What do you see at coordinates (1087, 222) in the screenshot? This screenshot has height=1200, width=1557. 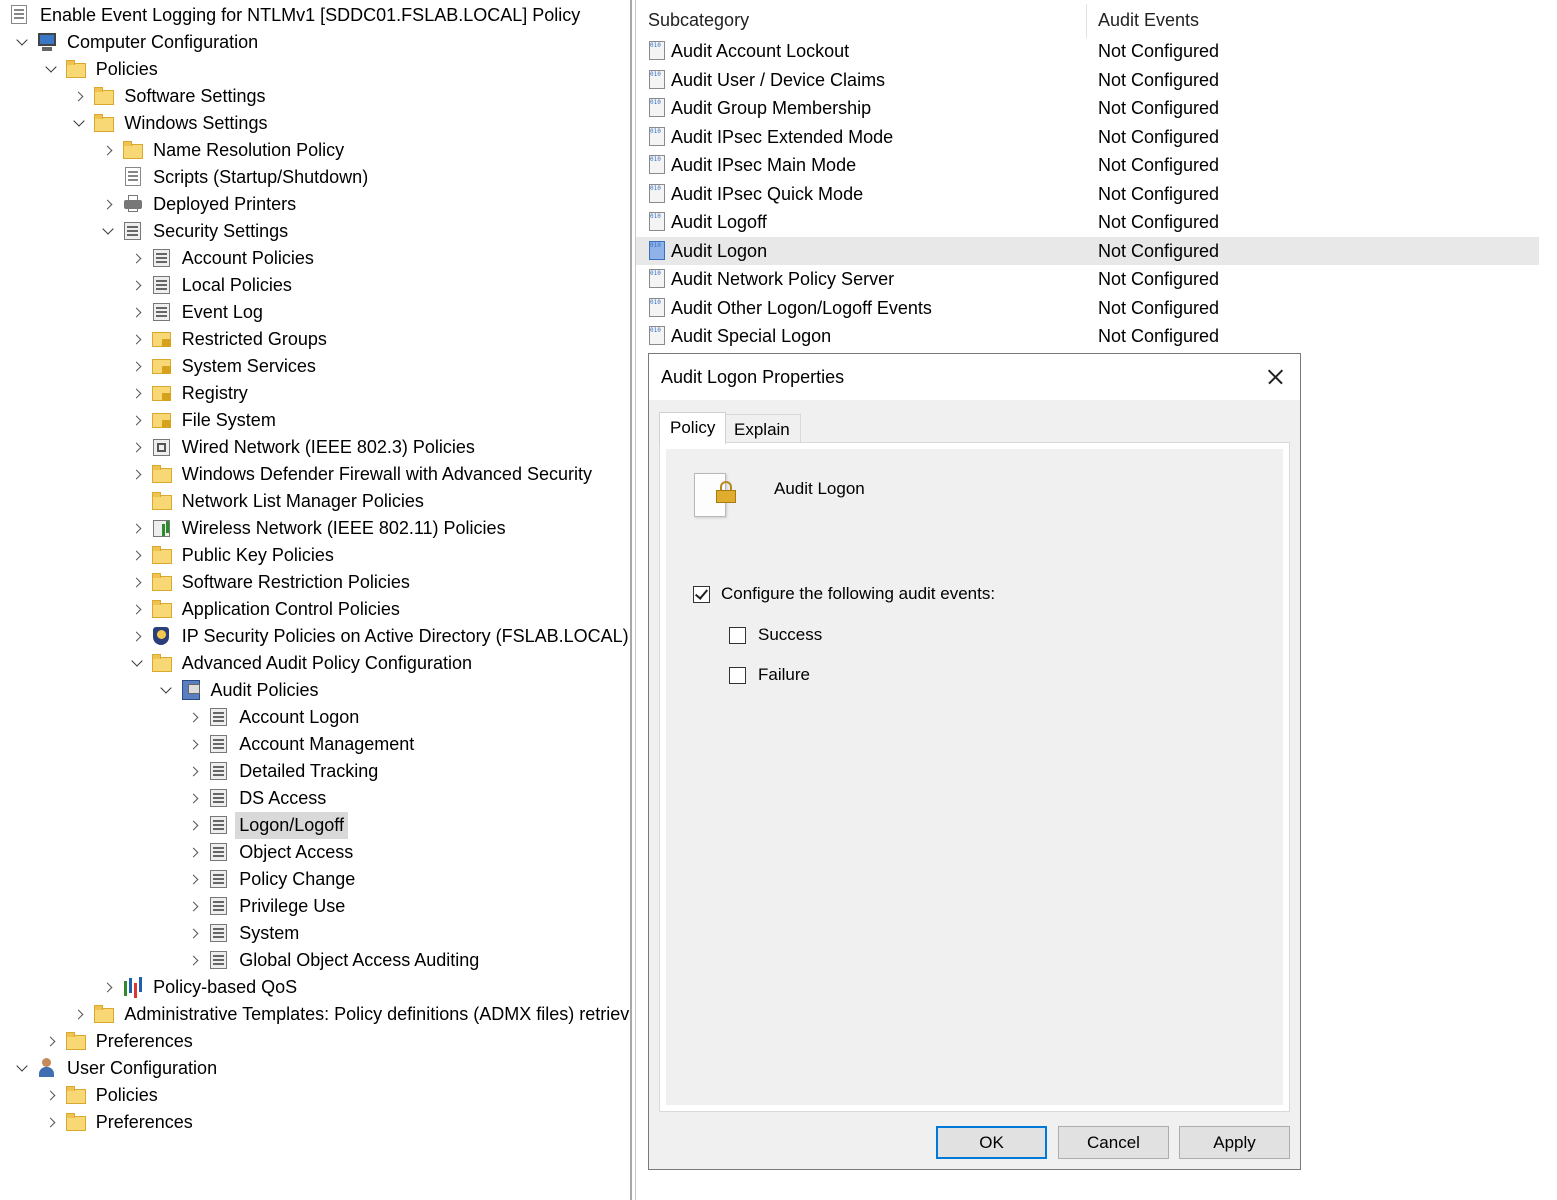 I see `list-row: Audit Logoff Not Configured` at bounding box center [1087, 222].